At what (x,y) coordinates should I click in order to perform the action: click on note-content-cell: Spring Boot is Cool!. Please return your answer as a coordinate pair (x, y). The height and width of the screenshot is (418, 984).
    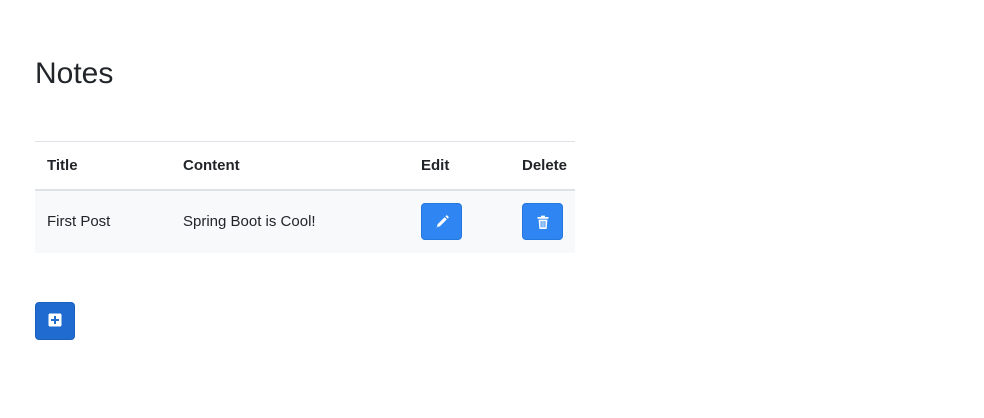
    Looking at the image, I should click on (249, 221).